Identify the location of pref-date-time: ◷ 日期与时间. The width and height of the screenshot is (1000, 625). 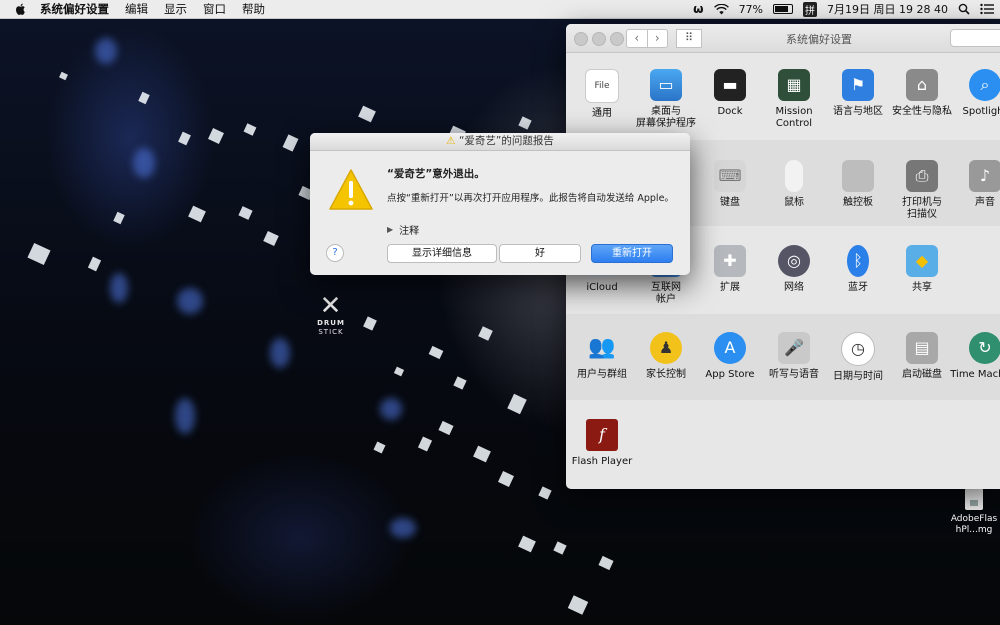
(858, 357).